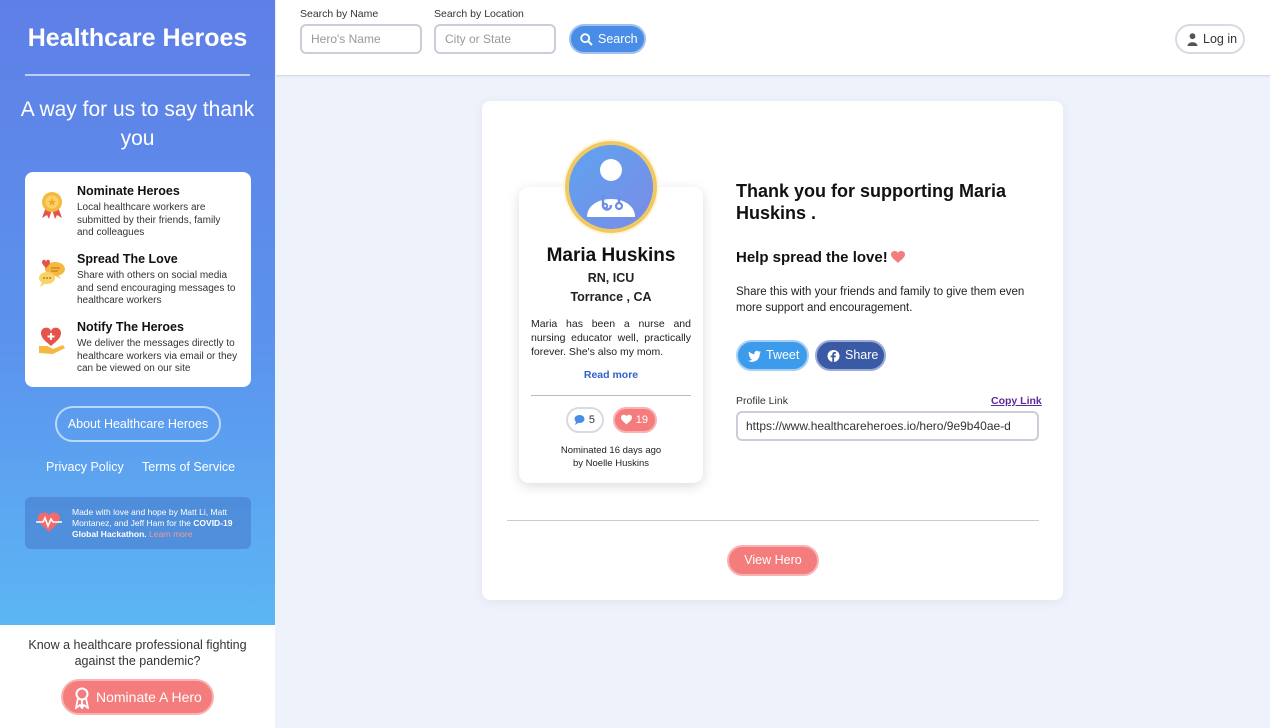  Describe the element at coordinates (495, 39) in the screenshot. I see `location-input: City or State` at that location.